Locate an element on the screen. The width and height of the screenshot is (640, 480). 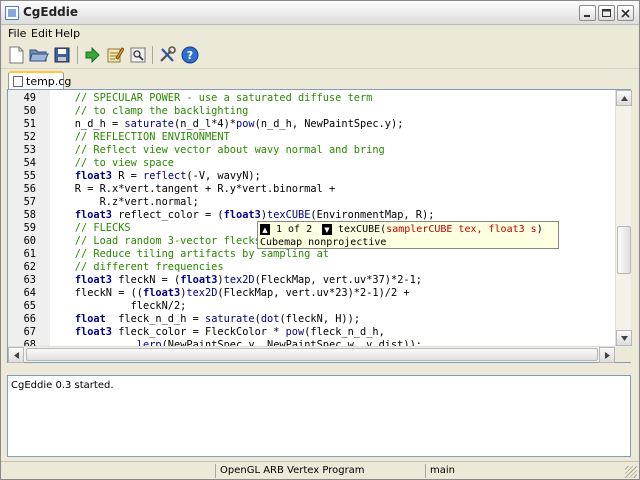
code-token: R = is located at coordinates (128, 176).